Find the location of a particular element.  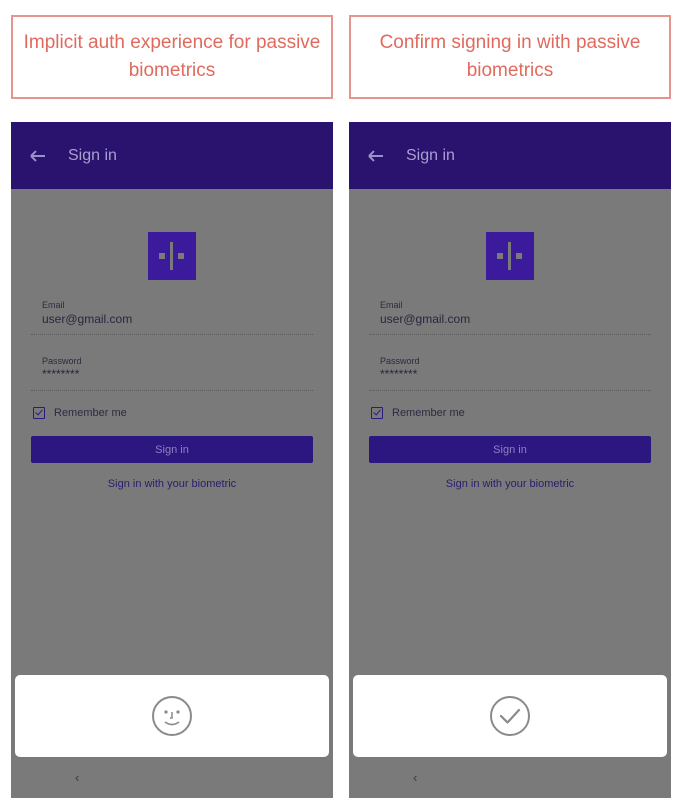

checkmark-circle-icon is located at coordinates (510, 716).